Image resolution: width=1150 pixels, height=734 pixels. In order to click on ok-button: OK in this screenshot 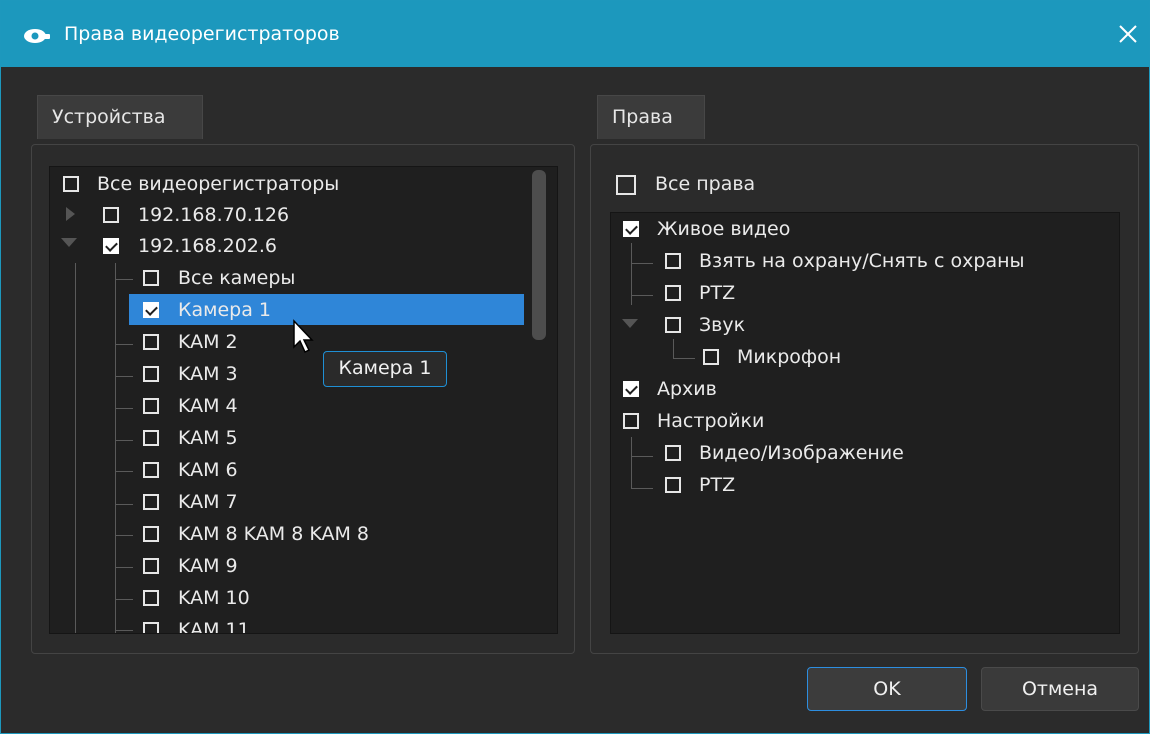, I will do `click(887, 689)`.